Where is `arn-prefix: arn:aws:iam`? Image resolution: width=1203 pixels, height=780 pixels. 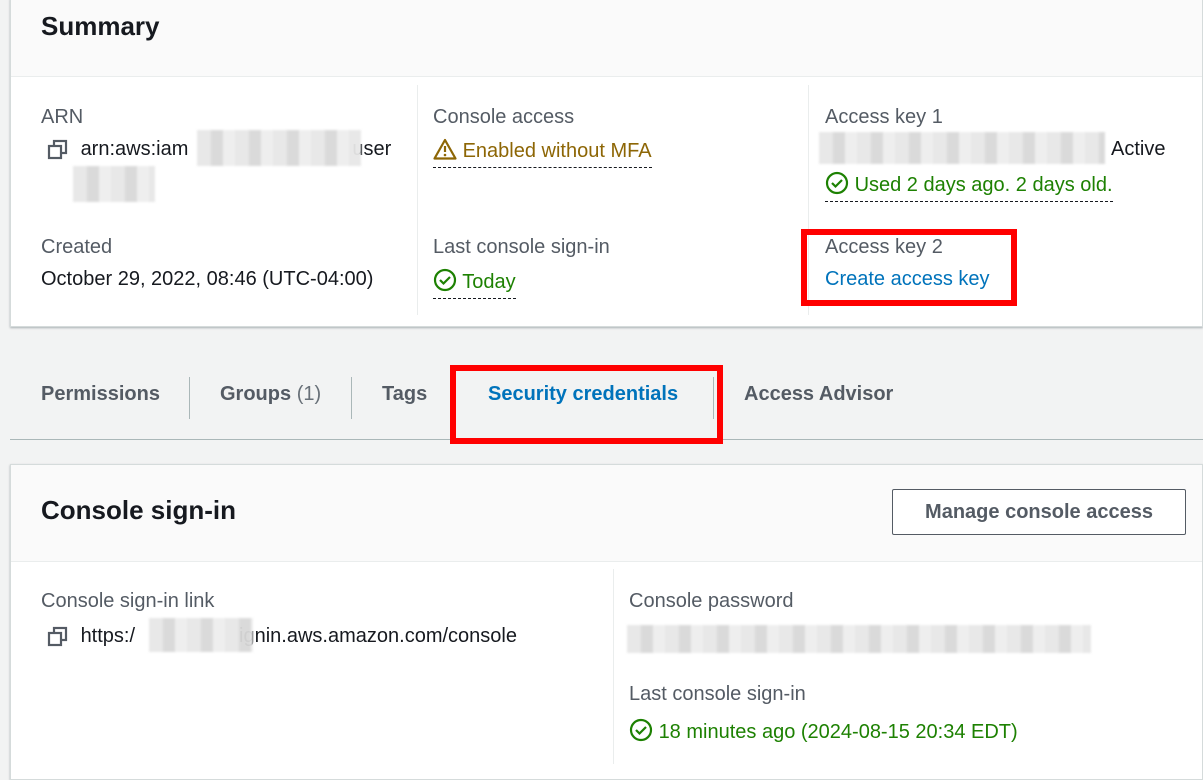 arn-prefix: arn:aws:iam is located at coordinates (134, 149).